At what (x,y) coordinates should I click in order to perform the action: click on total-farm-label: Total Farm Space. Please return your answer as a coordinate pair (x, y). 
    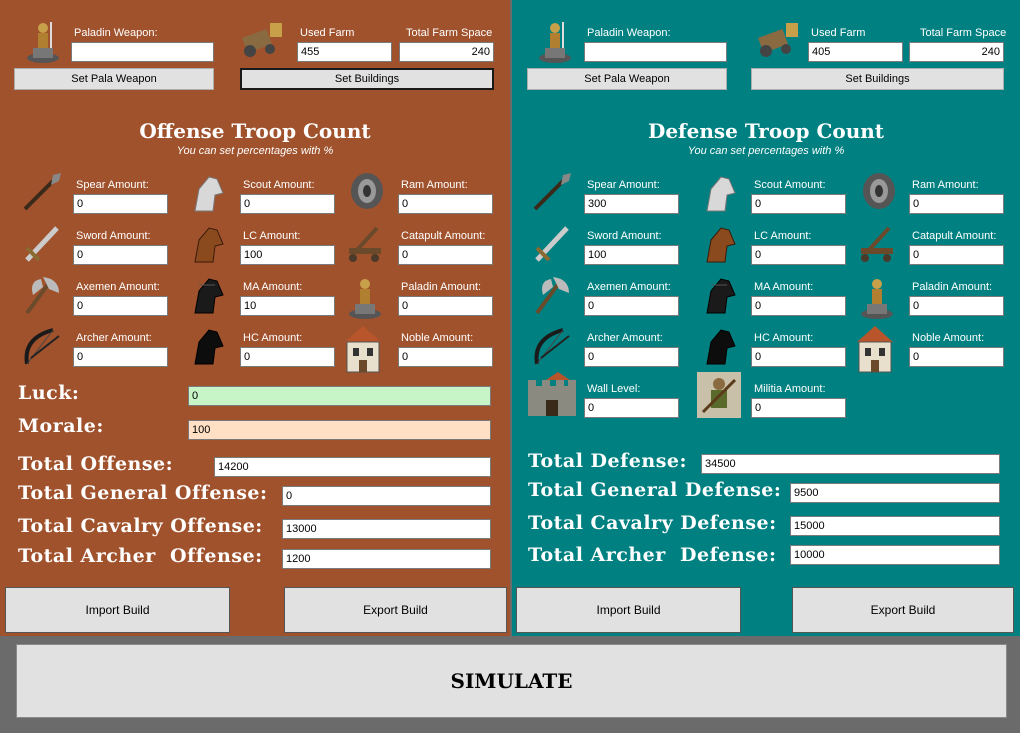
    Looking at the image, I should click on (963, 33).